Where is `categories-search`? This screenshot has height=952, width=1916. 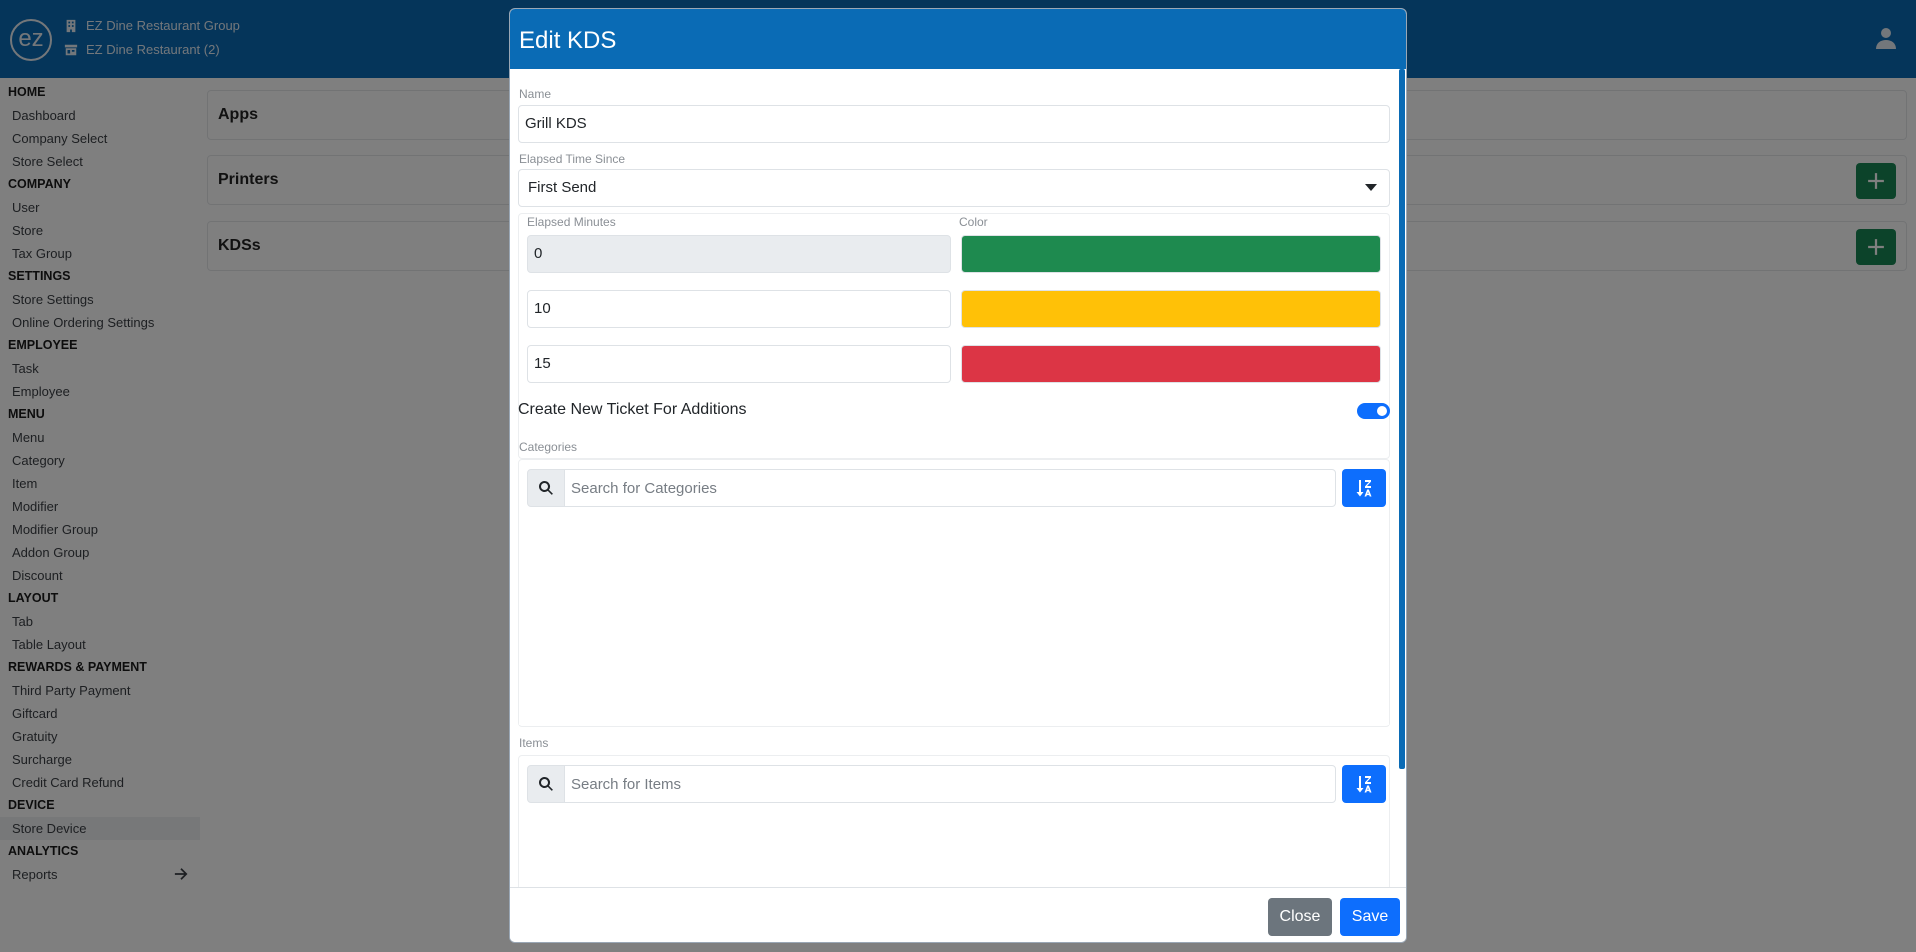 categories-search is located at coordinates (937, 488).